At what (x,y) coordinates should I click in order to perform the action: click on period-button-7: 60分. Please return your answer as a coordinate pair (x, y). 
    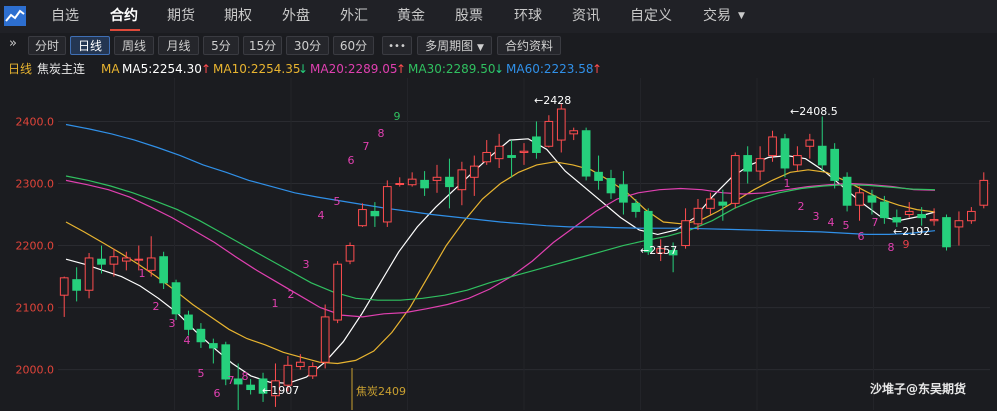
    Looking at the image, I should click on (353, 45).